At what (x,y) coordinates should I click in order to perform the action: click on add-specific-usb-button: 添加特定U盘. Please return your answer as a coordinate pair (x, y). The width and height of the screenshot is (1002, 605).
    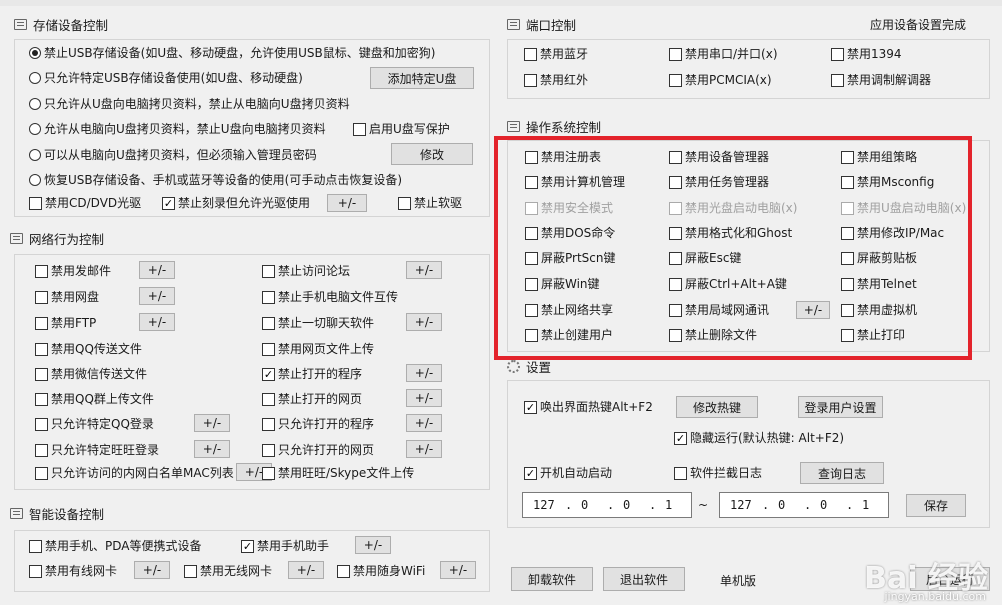
    Looking at the image, I should click on (422, 78).